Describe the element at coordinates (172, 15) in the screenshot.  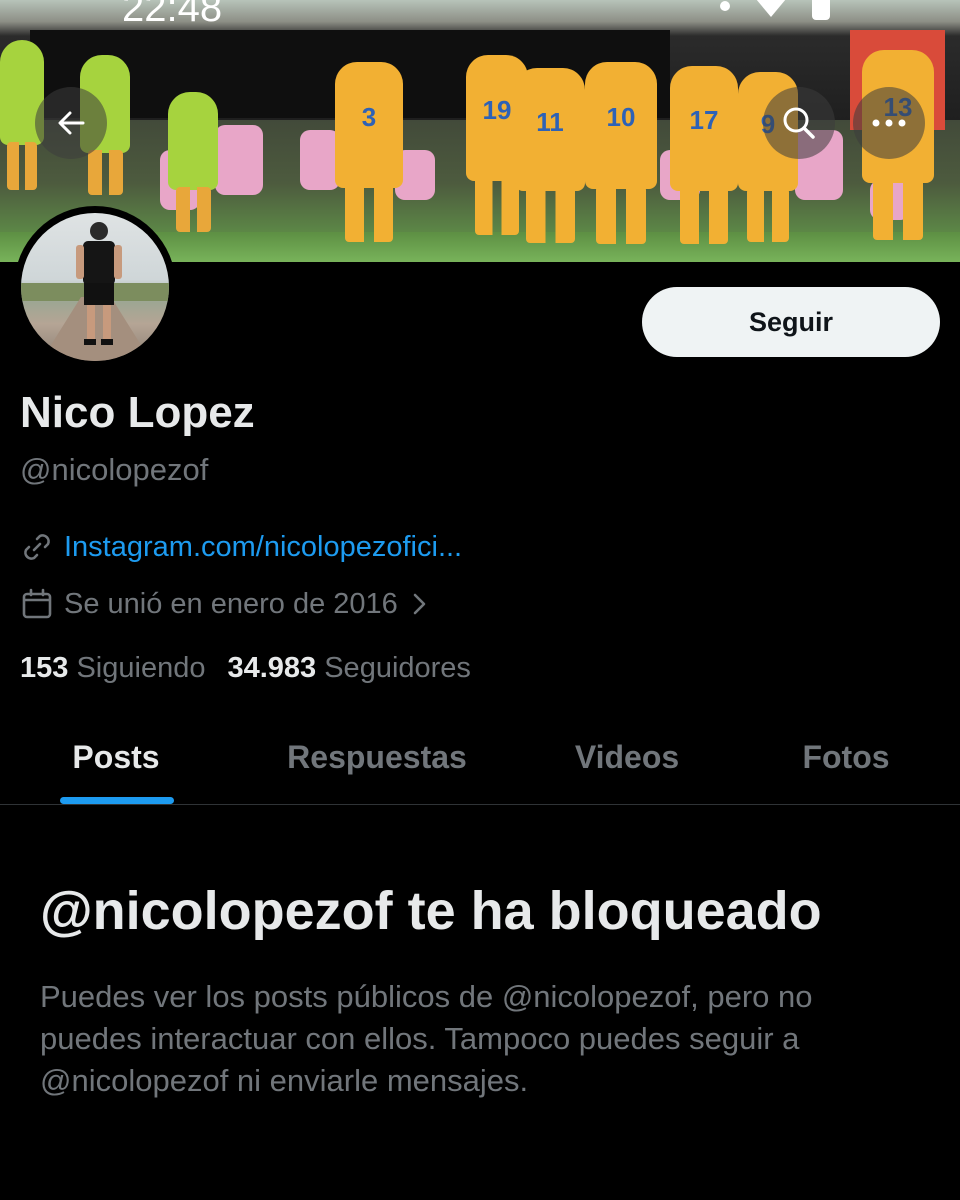
I see `status-time: 22:48` at that location.